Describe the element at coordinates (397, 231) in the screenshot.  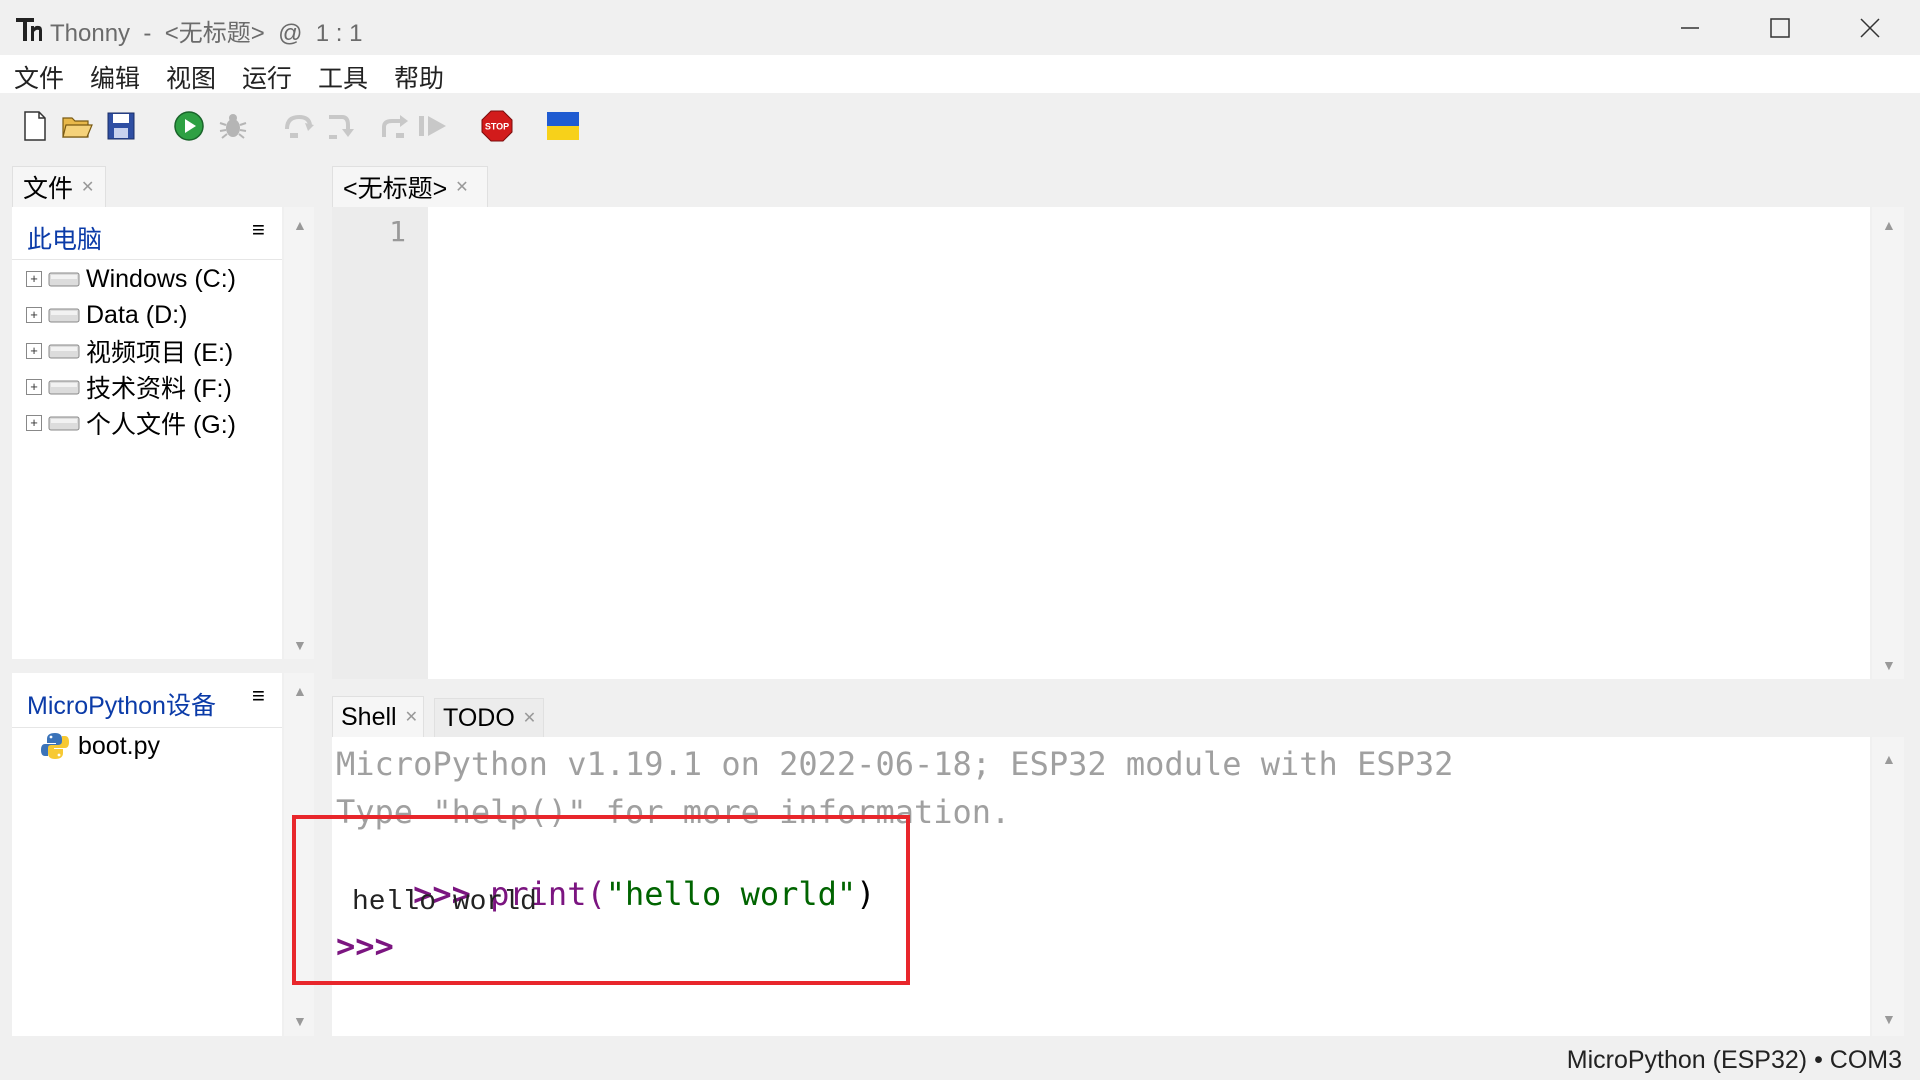
I see `line-number: 1` at that location.